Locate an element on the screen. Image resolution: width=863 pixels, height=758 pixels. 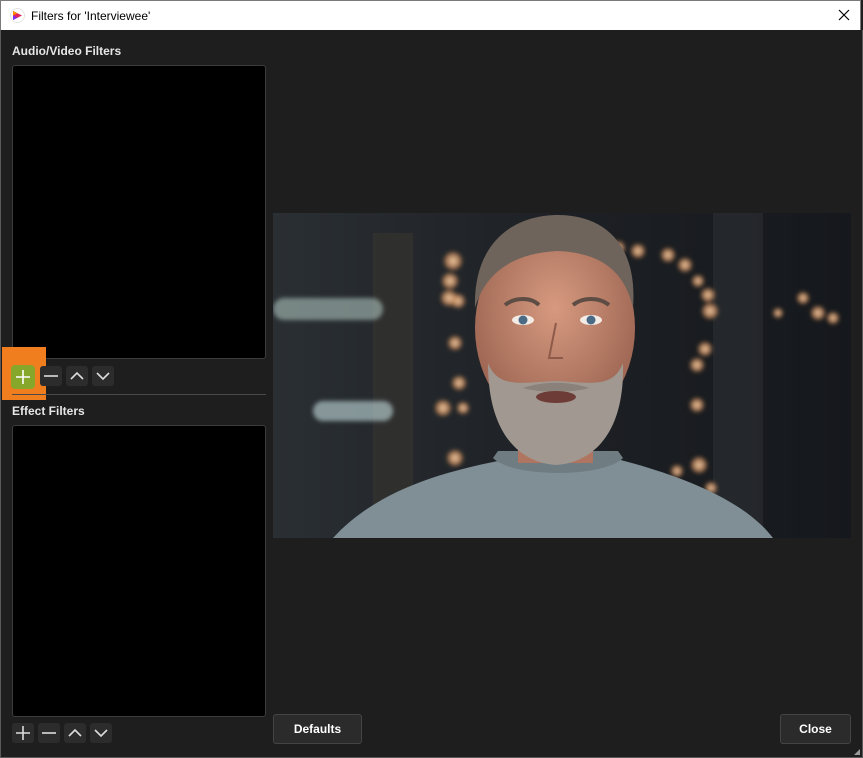
move-down-effect-filter-button is located at coordinates (101, 733).